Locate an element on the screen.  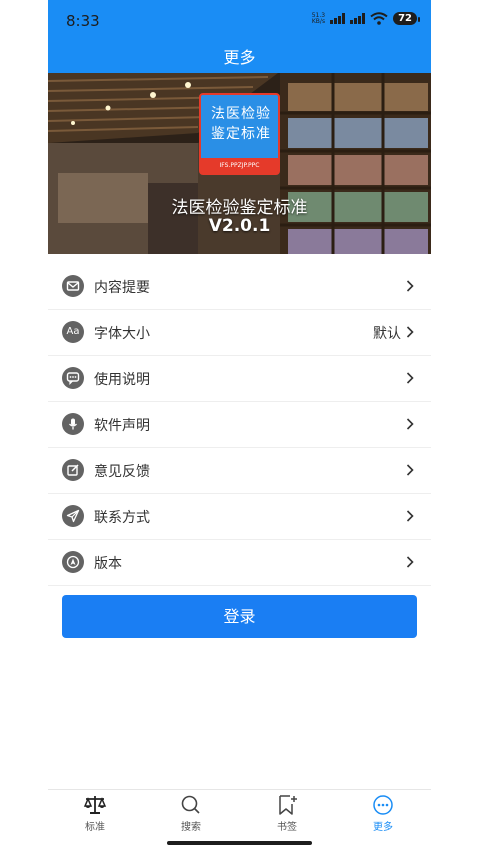
edit-icon is located at coordinates (73, 470).